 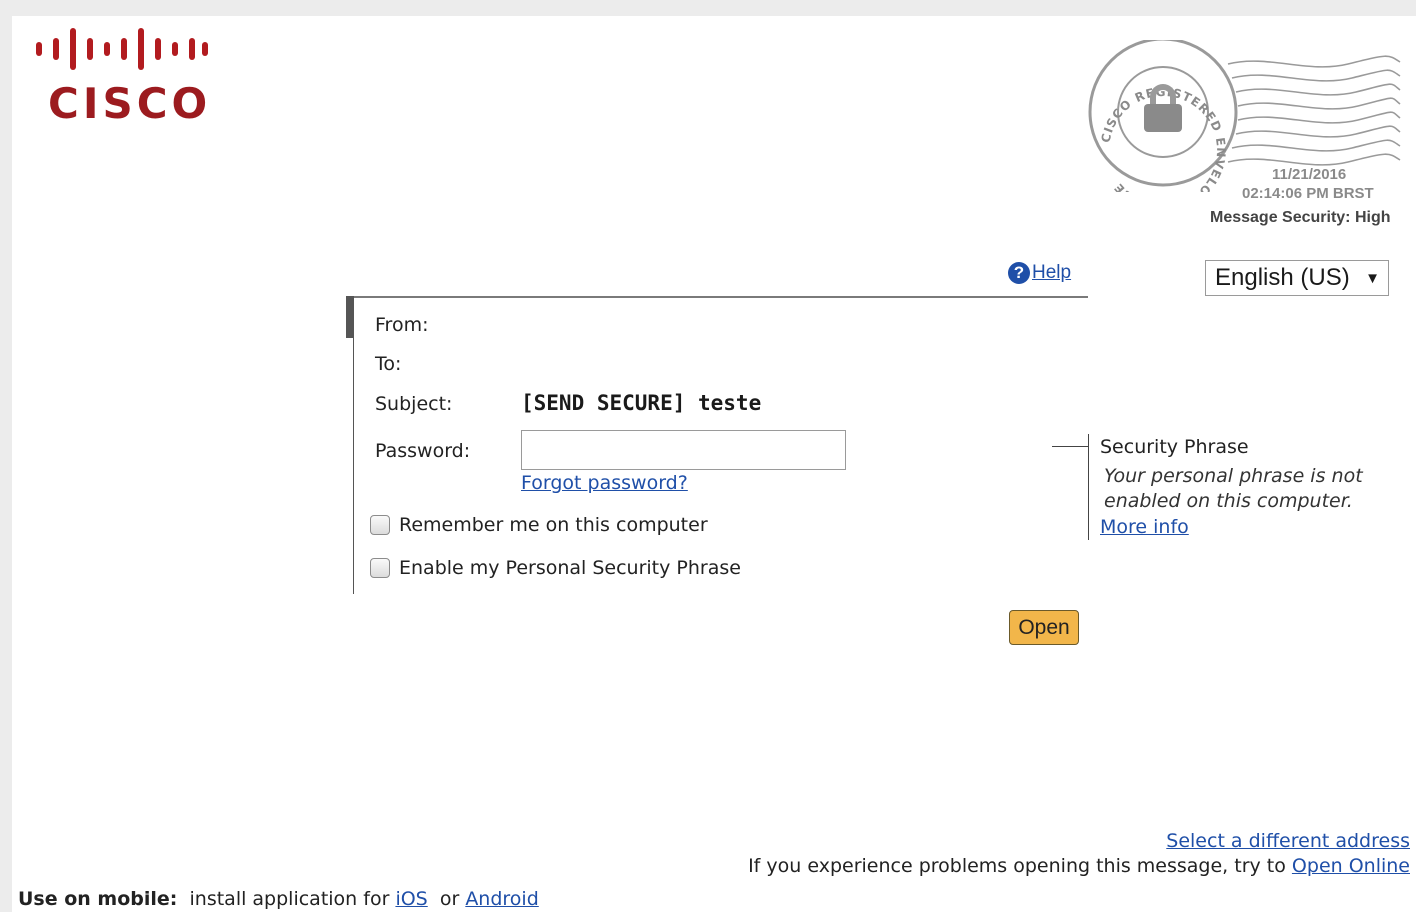 I want to click on security-phrase-rule, so click(x=1088, y=487).